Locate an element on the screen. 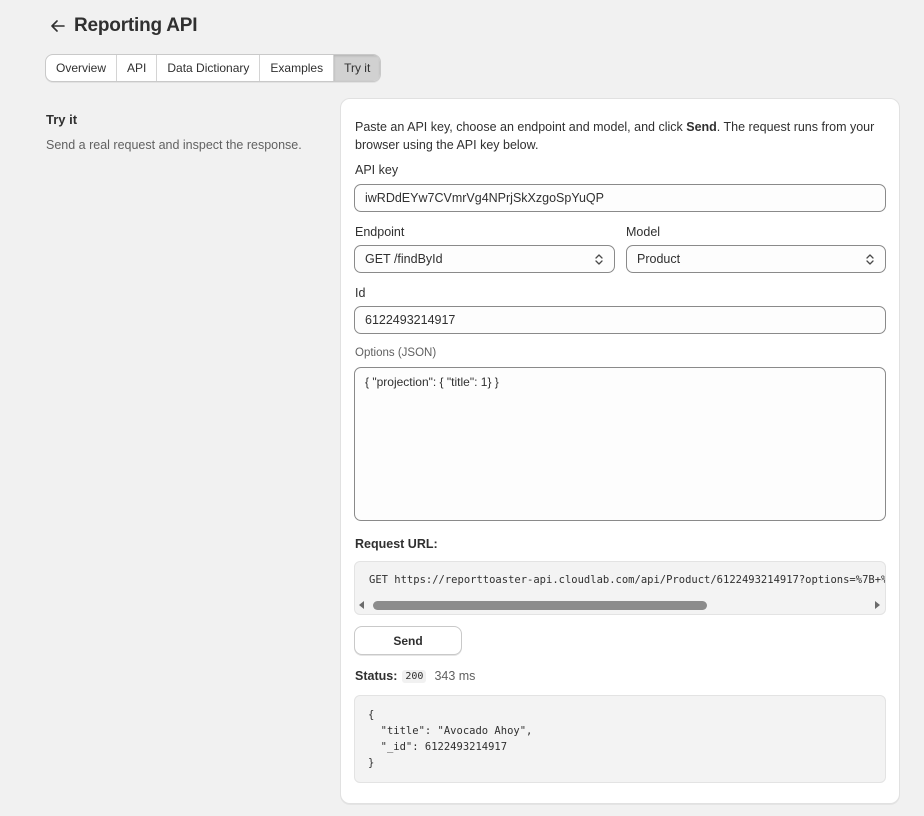  status-code-badge: 200 is located at coordinates (414, 676).